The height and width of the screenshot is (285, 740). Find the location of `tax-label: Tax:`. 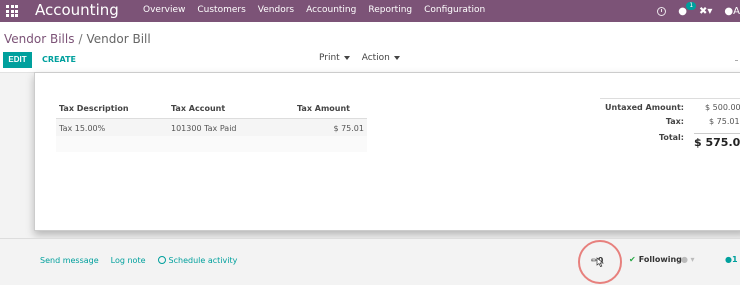

tax-label: Tax: is located at coordinates (674, 121).